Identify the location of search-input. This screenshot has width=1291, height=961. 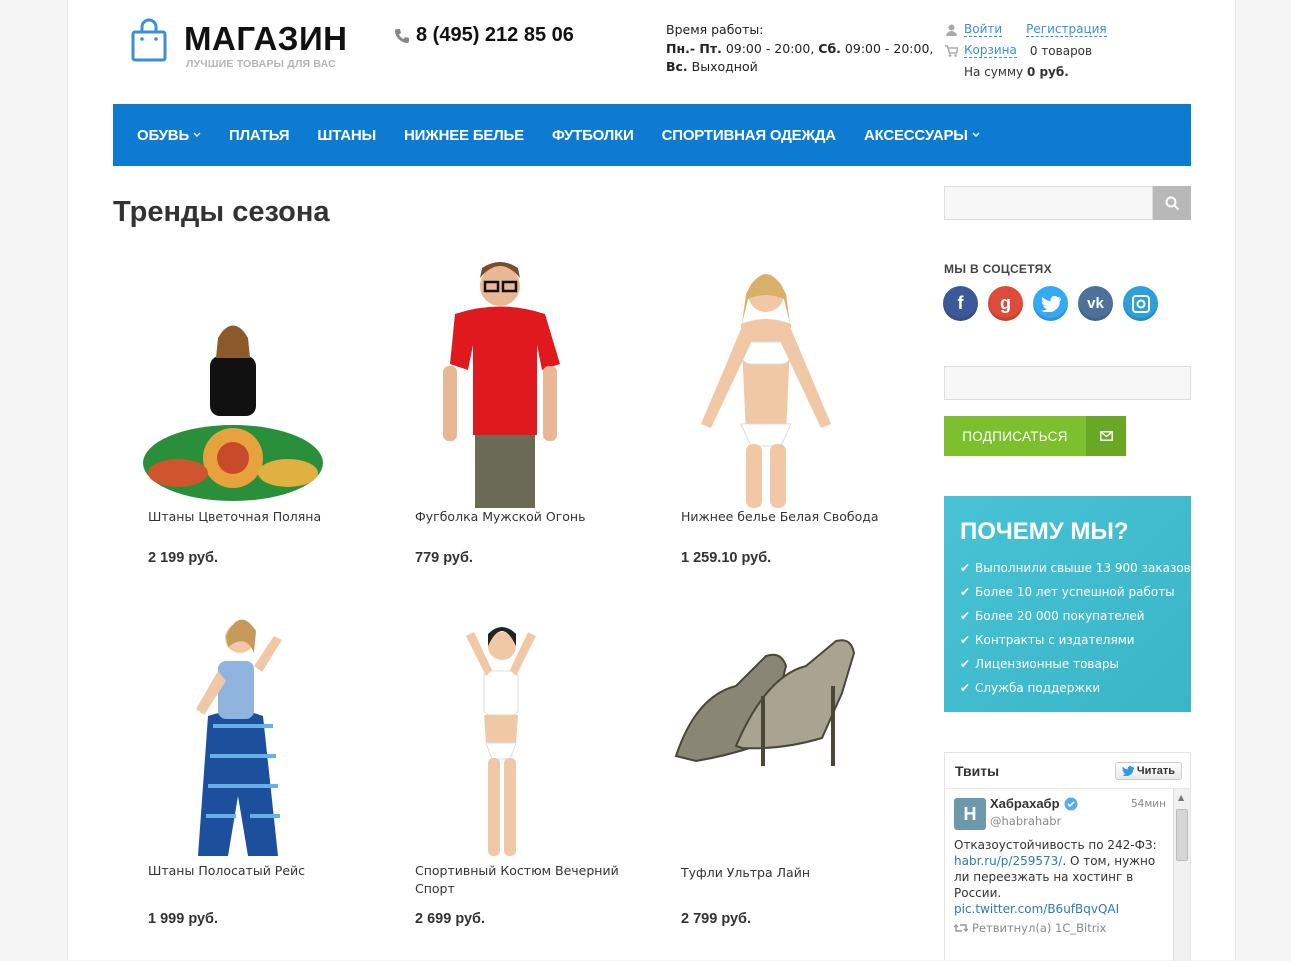
(1048, 203).